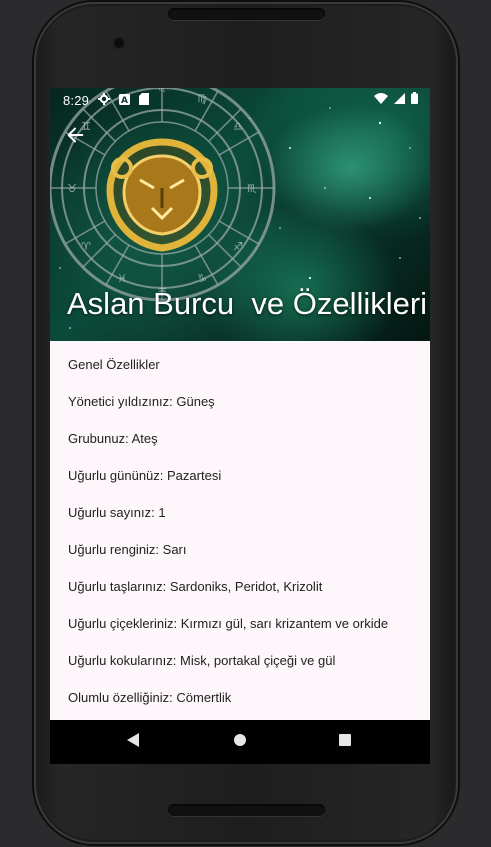 This screenshot has height=847, width=491. Describe the element at coordinates (113, 438) in the screenshot. I see `list-item: Grubunuz: Ateş` at that location.